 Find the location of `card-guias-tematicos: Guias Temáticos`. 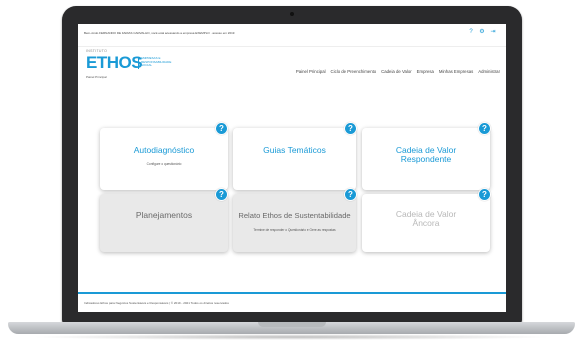

card-guias-tematicos: Guias Temáticos is located at coordinates (294, 159).